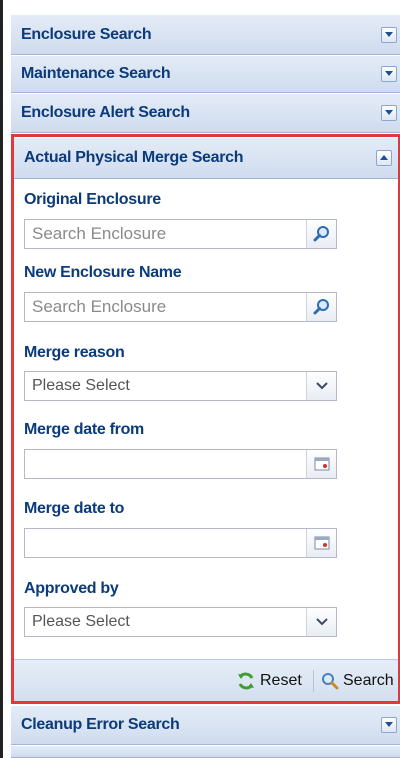 Image resolution: width=400 pixels, height=758 pixels. What do you see at coordinates (205, 113) in the screenshot?
I see `panel-header-enclosure-alert-search: Enclosure Alert Search` at bounding box center [205, 113].